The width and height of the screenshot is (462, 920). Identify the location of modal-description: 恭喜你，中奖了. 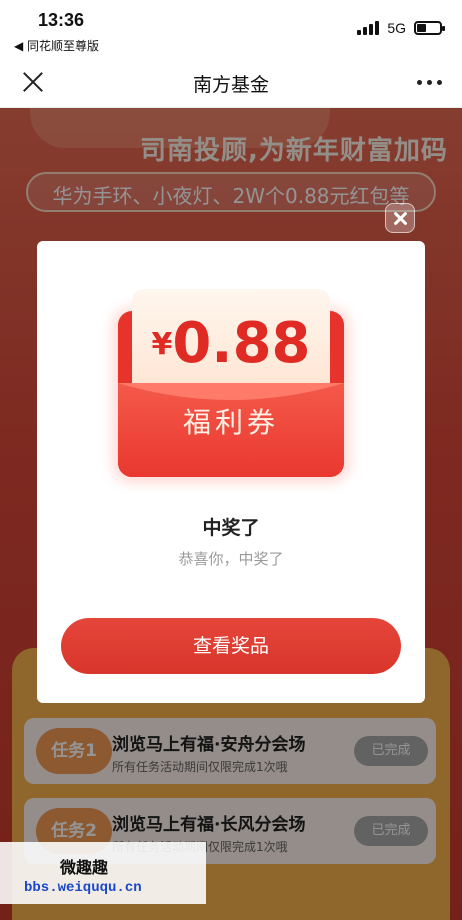
(231, 559).